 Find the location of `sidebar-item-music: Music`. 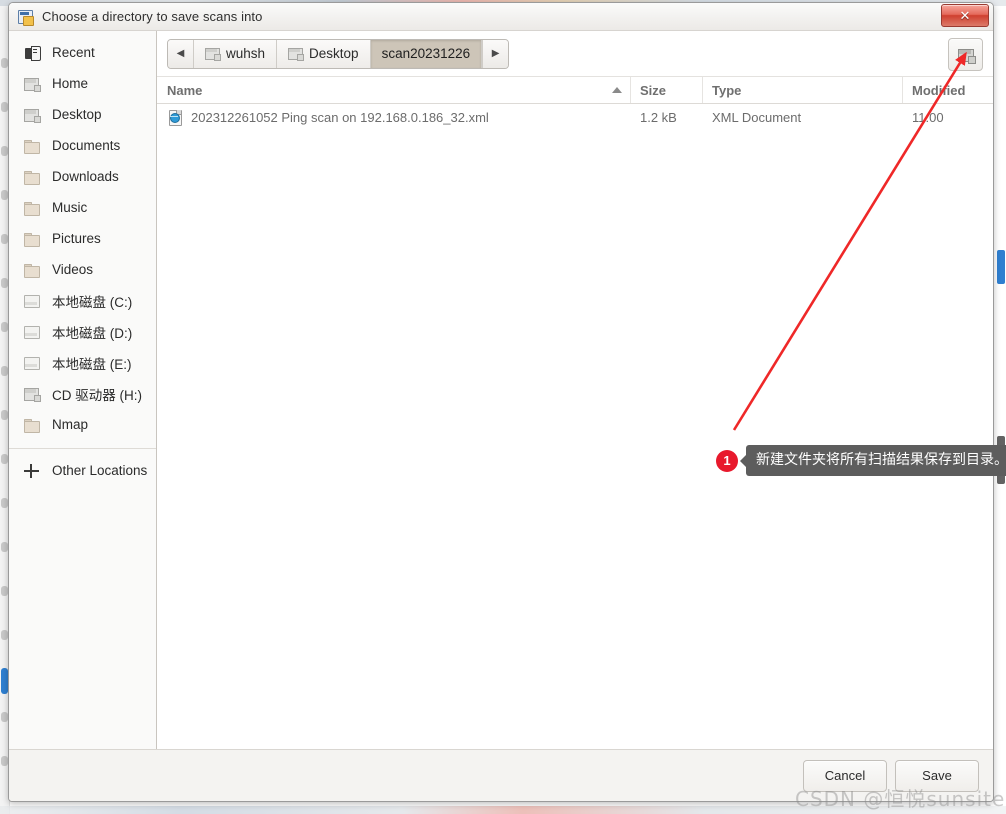

sidebar-item-music: Music is located at coordinates (82, 207).